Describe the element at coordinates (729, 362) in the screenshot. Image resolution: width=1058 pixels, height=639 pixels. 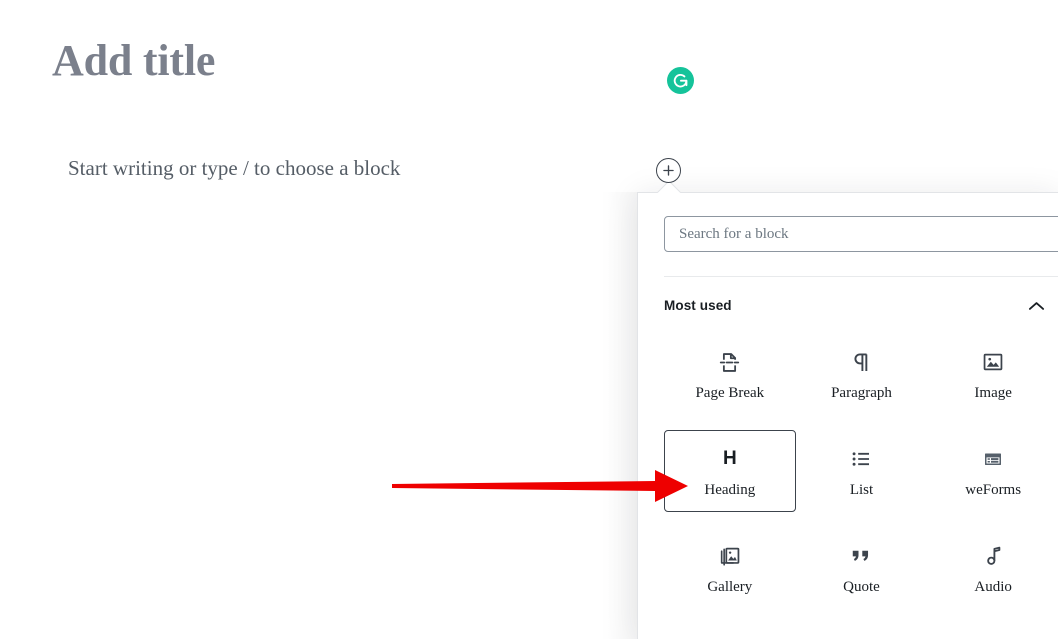
I see `page-break-icon` at that location.